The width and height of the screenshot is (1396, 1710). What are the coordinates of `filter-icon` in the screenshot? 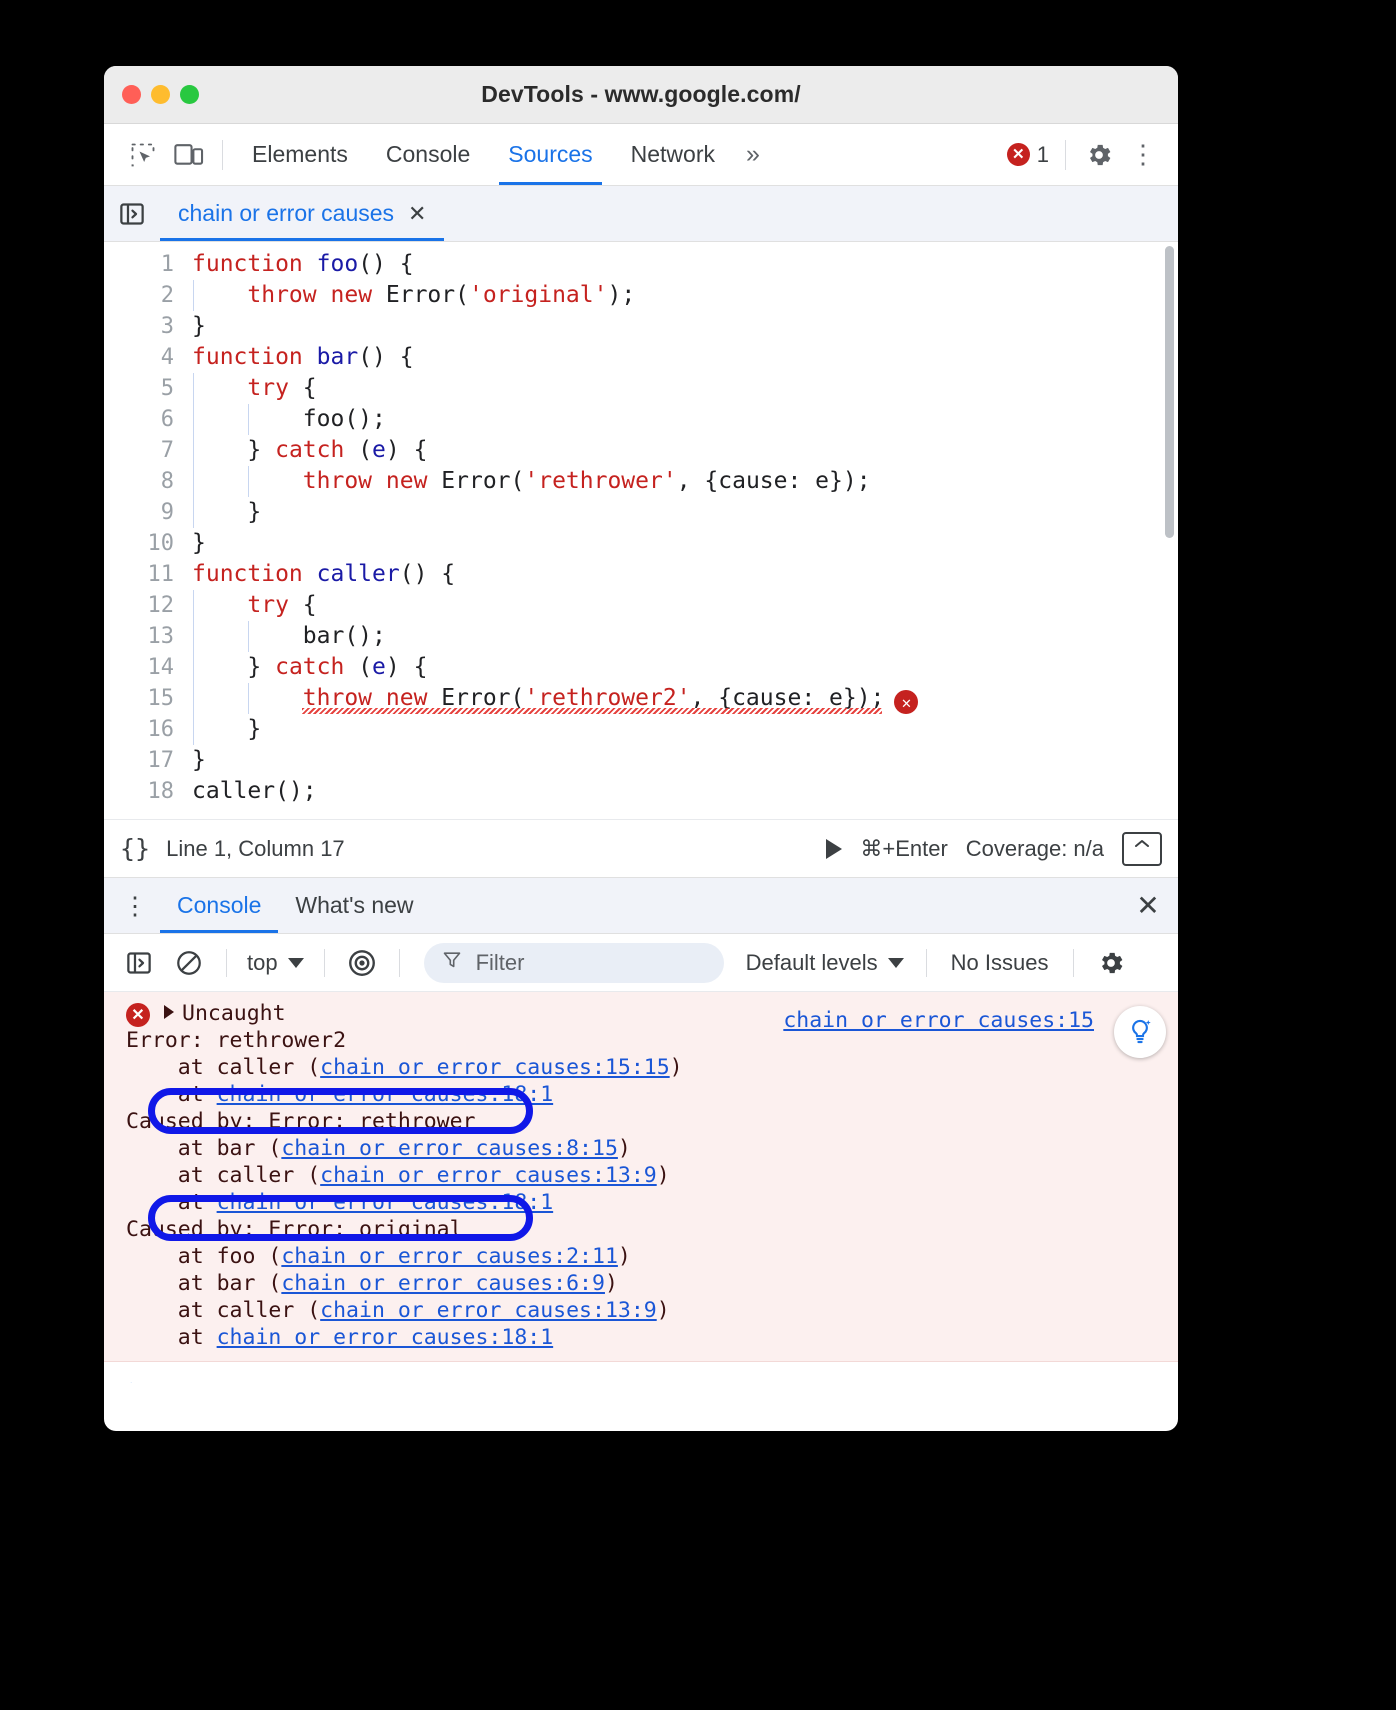 It's located at (452, 963).